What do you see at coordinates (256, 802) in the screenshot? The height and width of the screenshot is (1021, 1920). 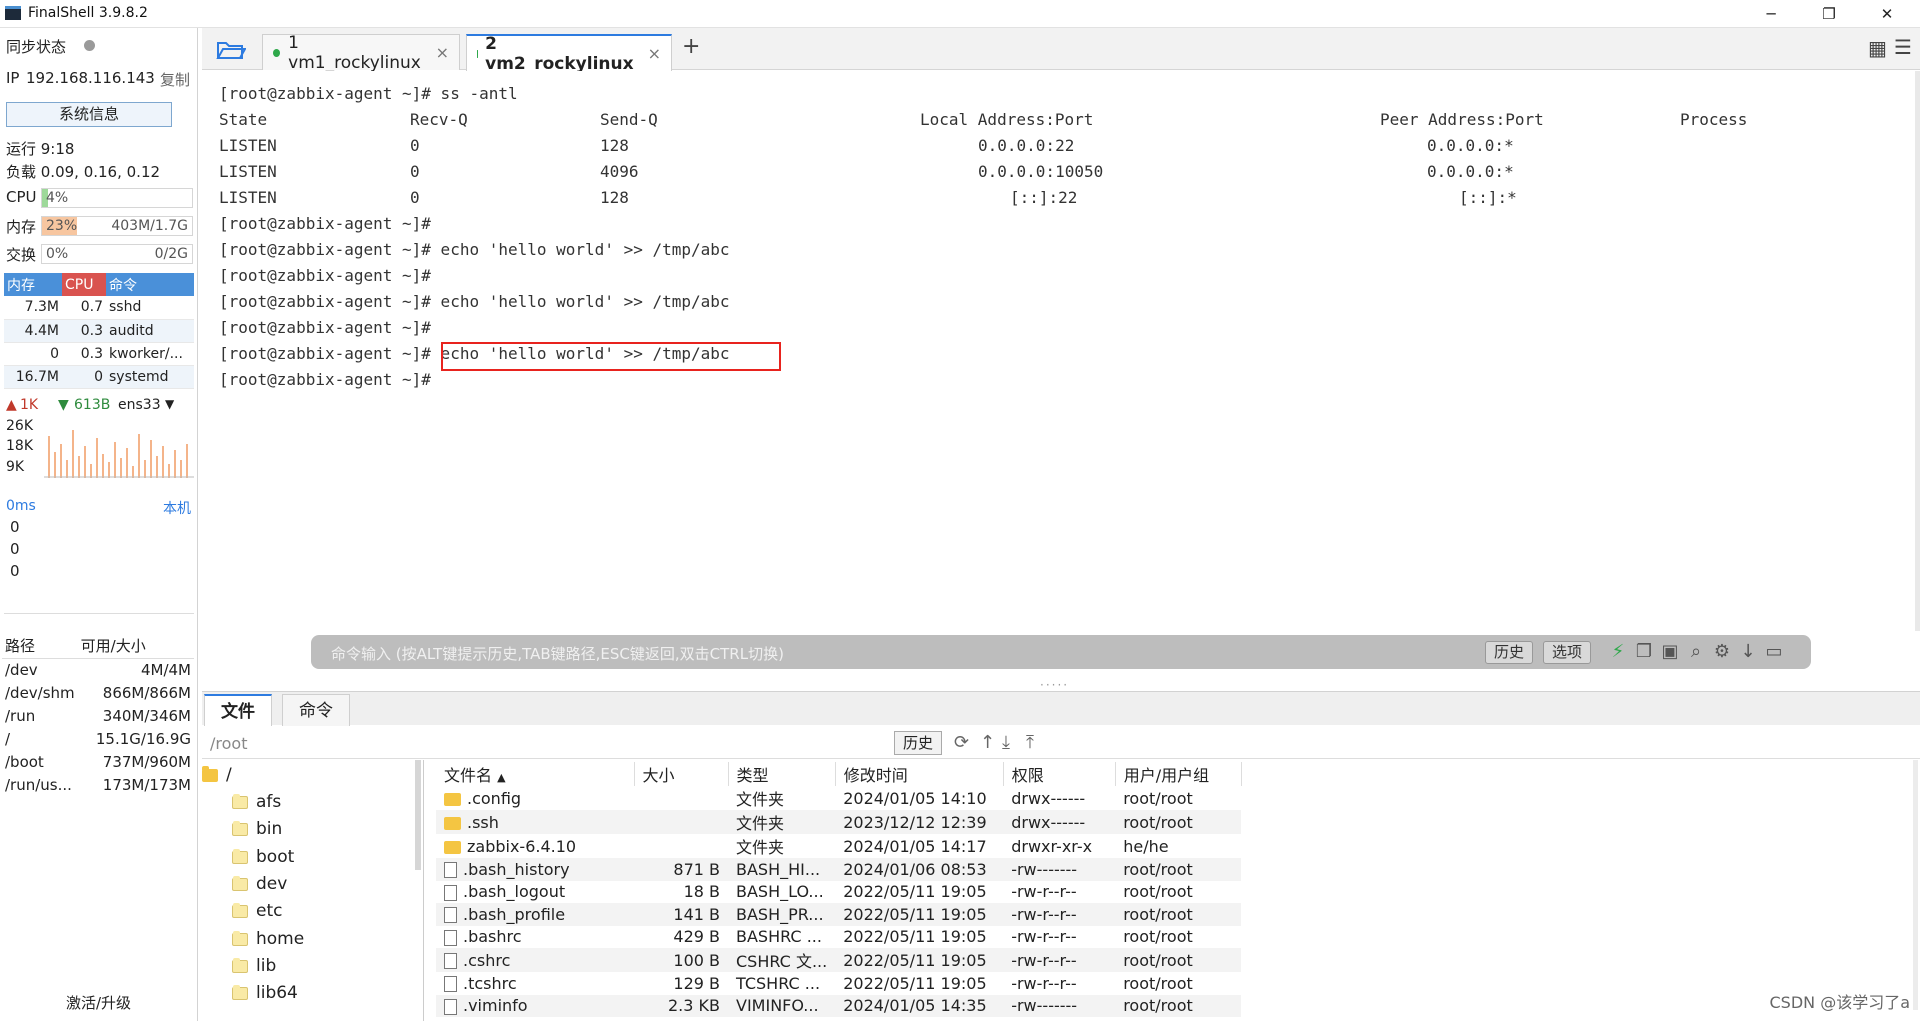 I see `tree-item-afs: afs` at bounding box center [256, 802].